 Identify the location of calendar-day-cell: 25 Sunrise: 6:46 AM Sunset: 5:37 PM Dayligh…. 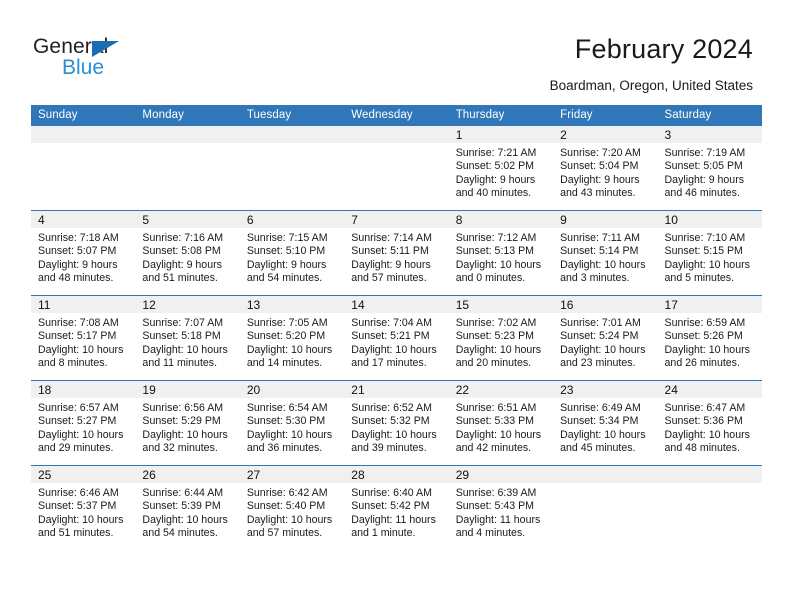
(83, 507).